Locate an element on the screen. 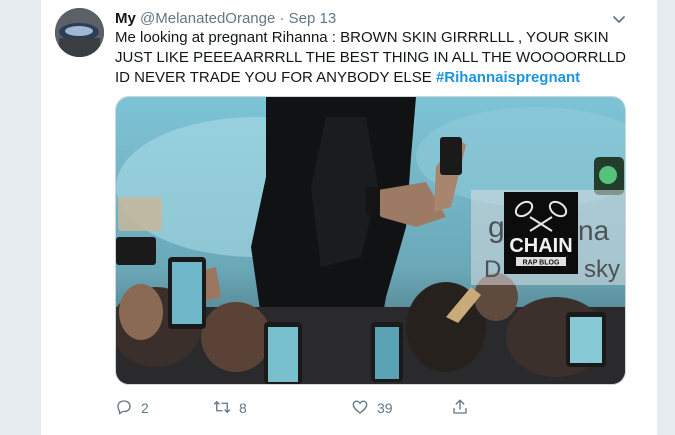 This screenshot has width=675, height=435. tweet-header: My @MelanatedOrange · Sep 13 is located at coordinates (375, 19).